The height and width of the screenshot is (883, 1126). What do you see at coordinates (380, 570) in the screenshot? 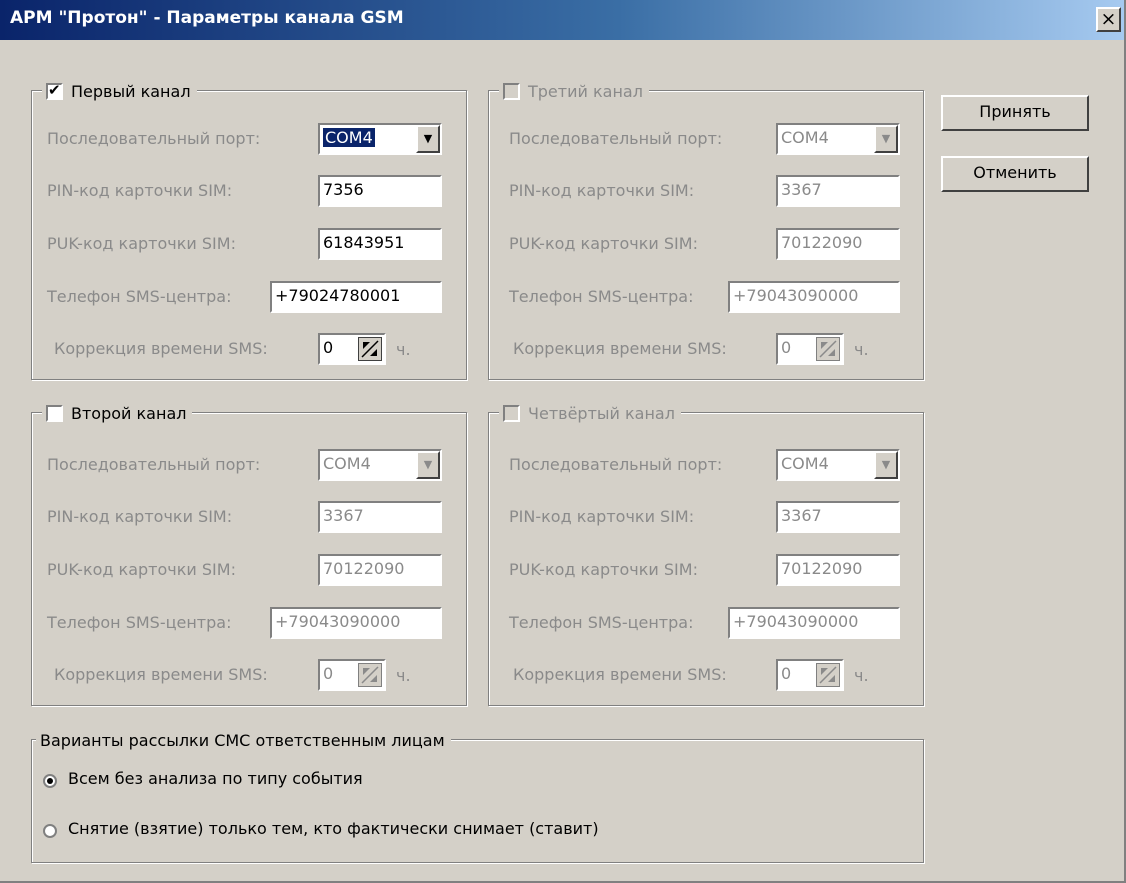
I see `channel-2-puk-field: 70122090` at bounding box center [380, 570].